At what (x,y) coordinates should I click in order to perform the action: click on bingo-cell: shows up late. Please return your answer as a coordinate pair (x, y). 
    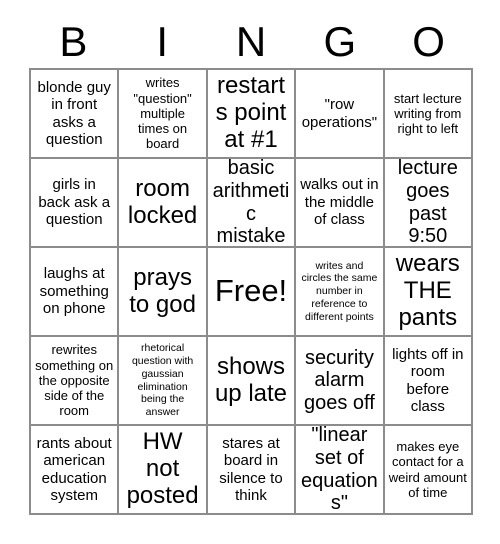
    Looking at the image, I should click on (252, 381).